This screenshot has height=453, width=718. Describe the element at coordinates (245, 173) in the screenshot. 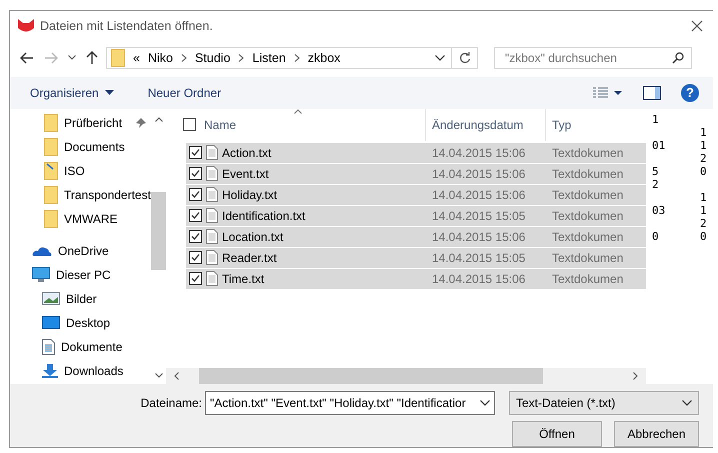

I see `file-name: Event.txt` at that location.